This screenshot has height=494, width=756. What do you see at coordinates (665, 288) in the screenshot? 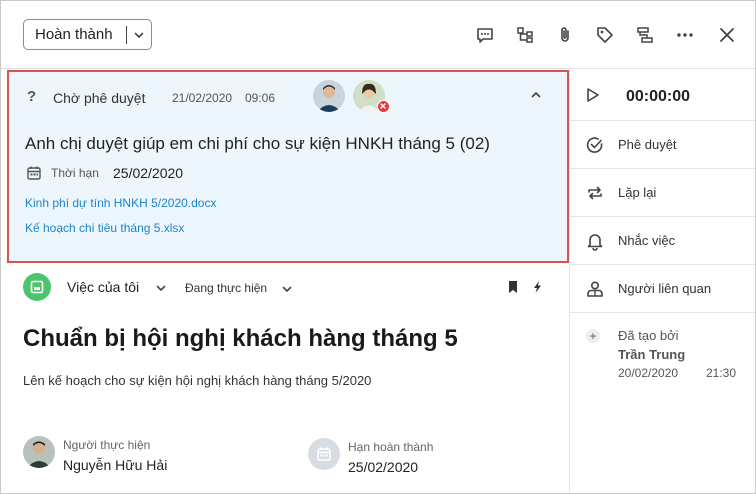
I see `related-people-label: Người liên quan` at bounding box center [665, 288].